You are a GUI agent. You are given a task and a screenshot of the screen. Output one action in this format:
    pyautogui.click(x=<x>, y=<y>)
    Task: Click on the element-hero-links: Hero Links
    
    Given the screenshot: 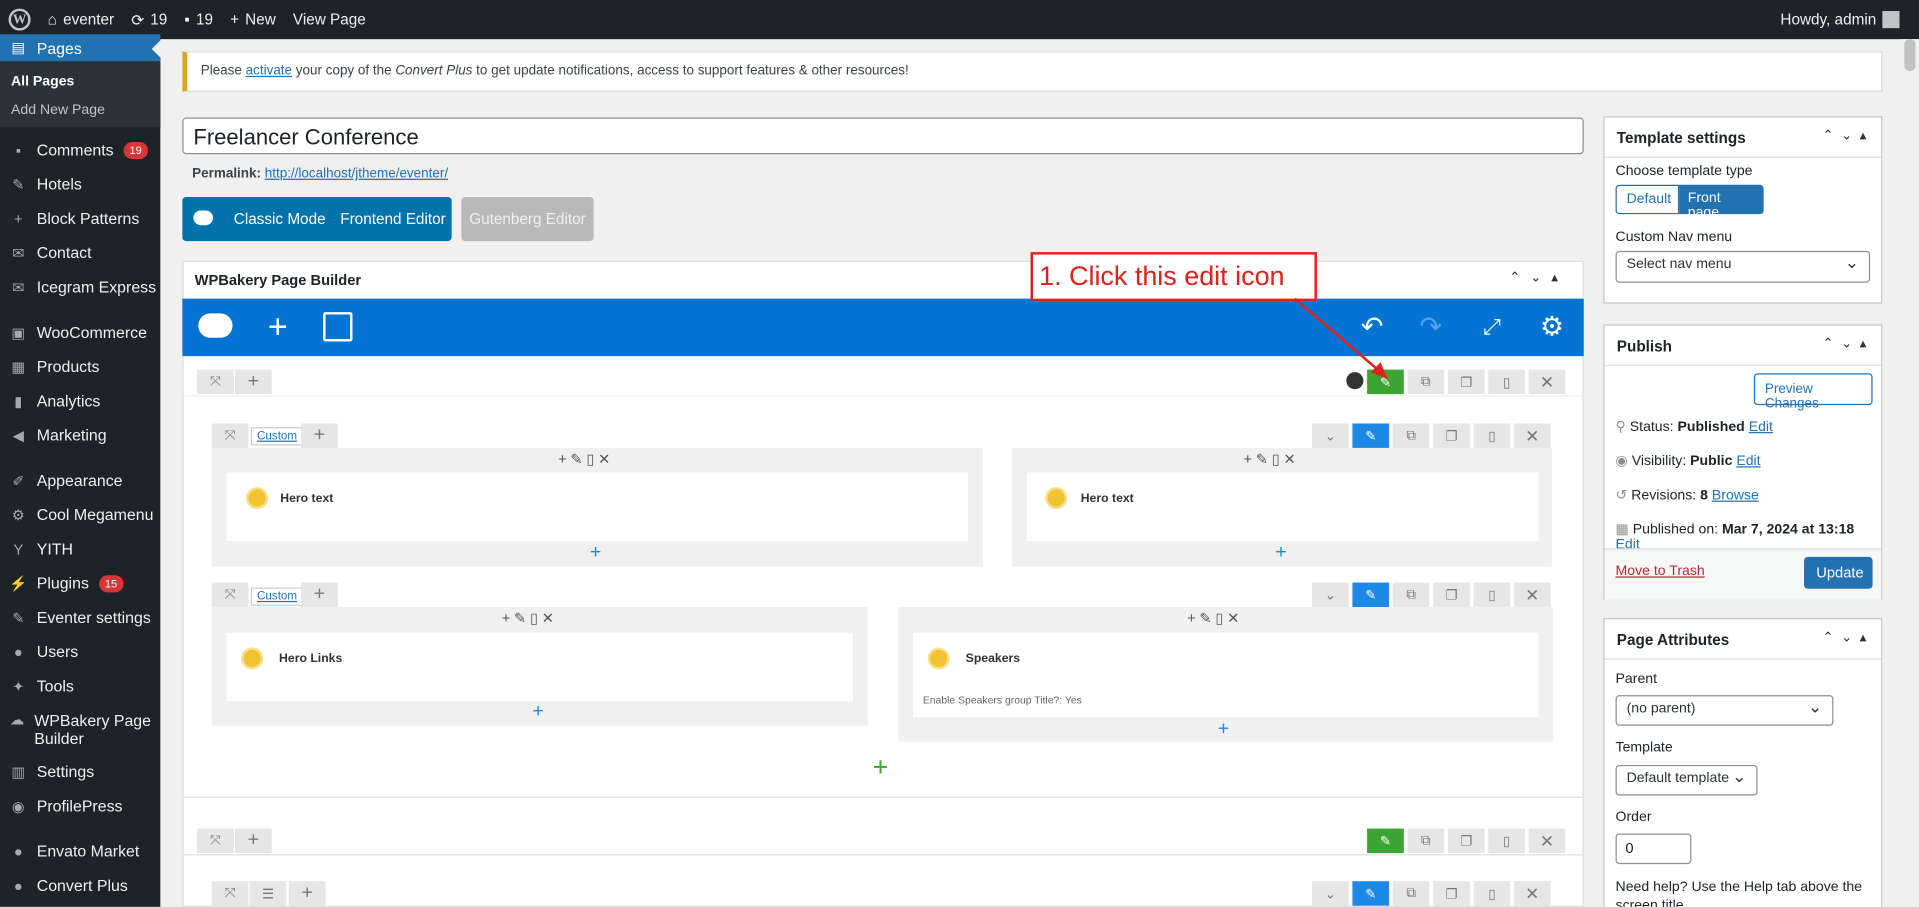 What is the action you would take?
    pyautogui.click(x=540, y=667)
    